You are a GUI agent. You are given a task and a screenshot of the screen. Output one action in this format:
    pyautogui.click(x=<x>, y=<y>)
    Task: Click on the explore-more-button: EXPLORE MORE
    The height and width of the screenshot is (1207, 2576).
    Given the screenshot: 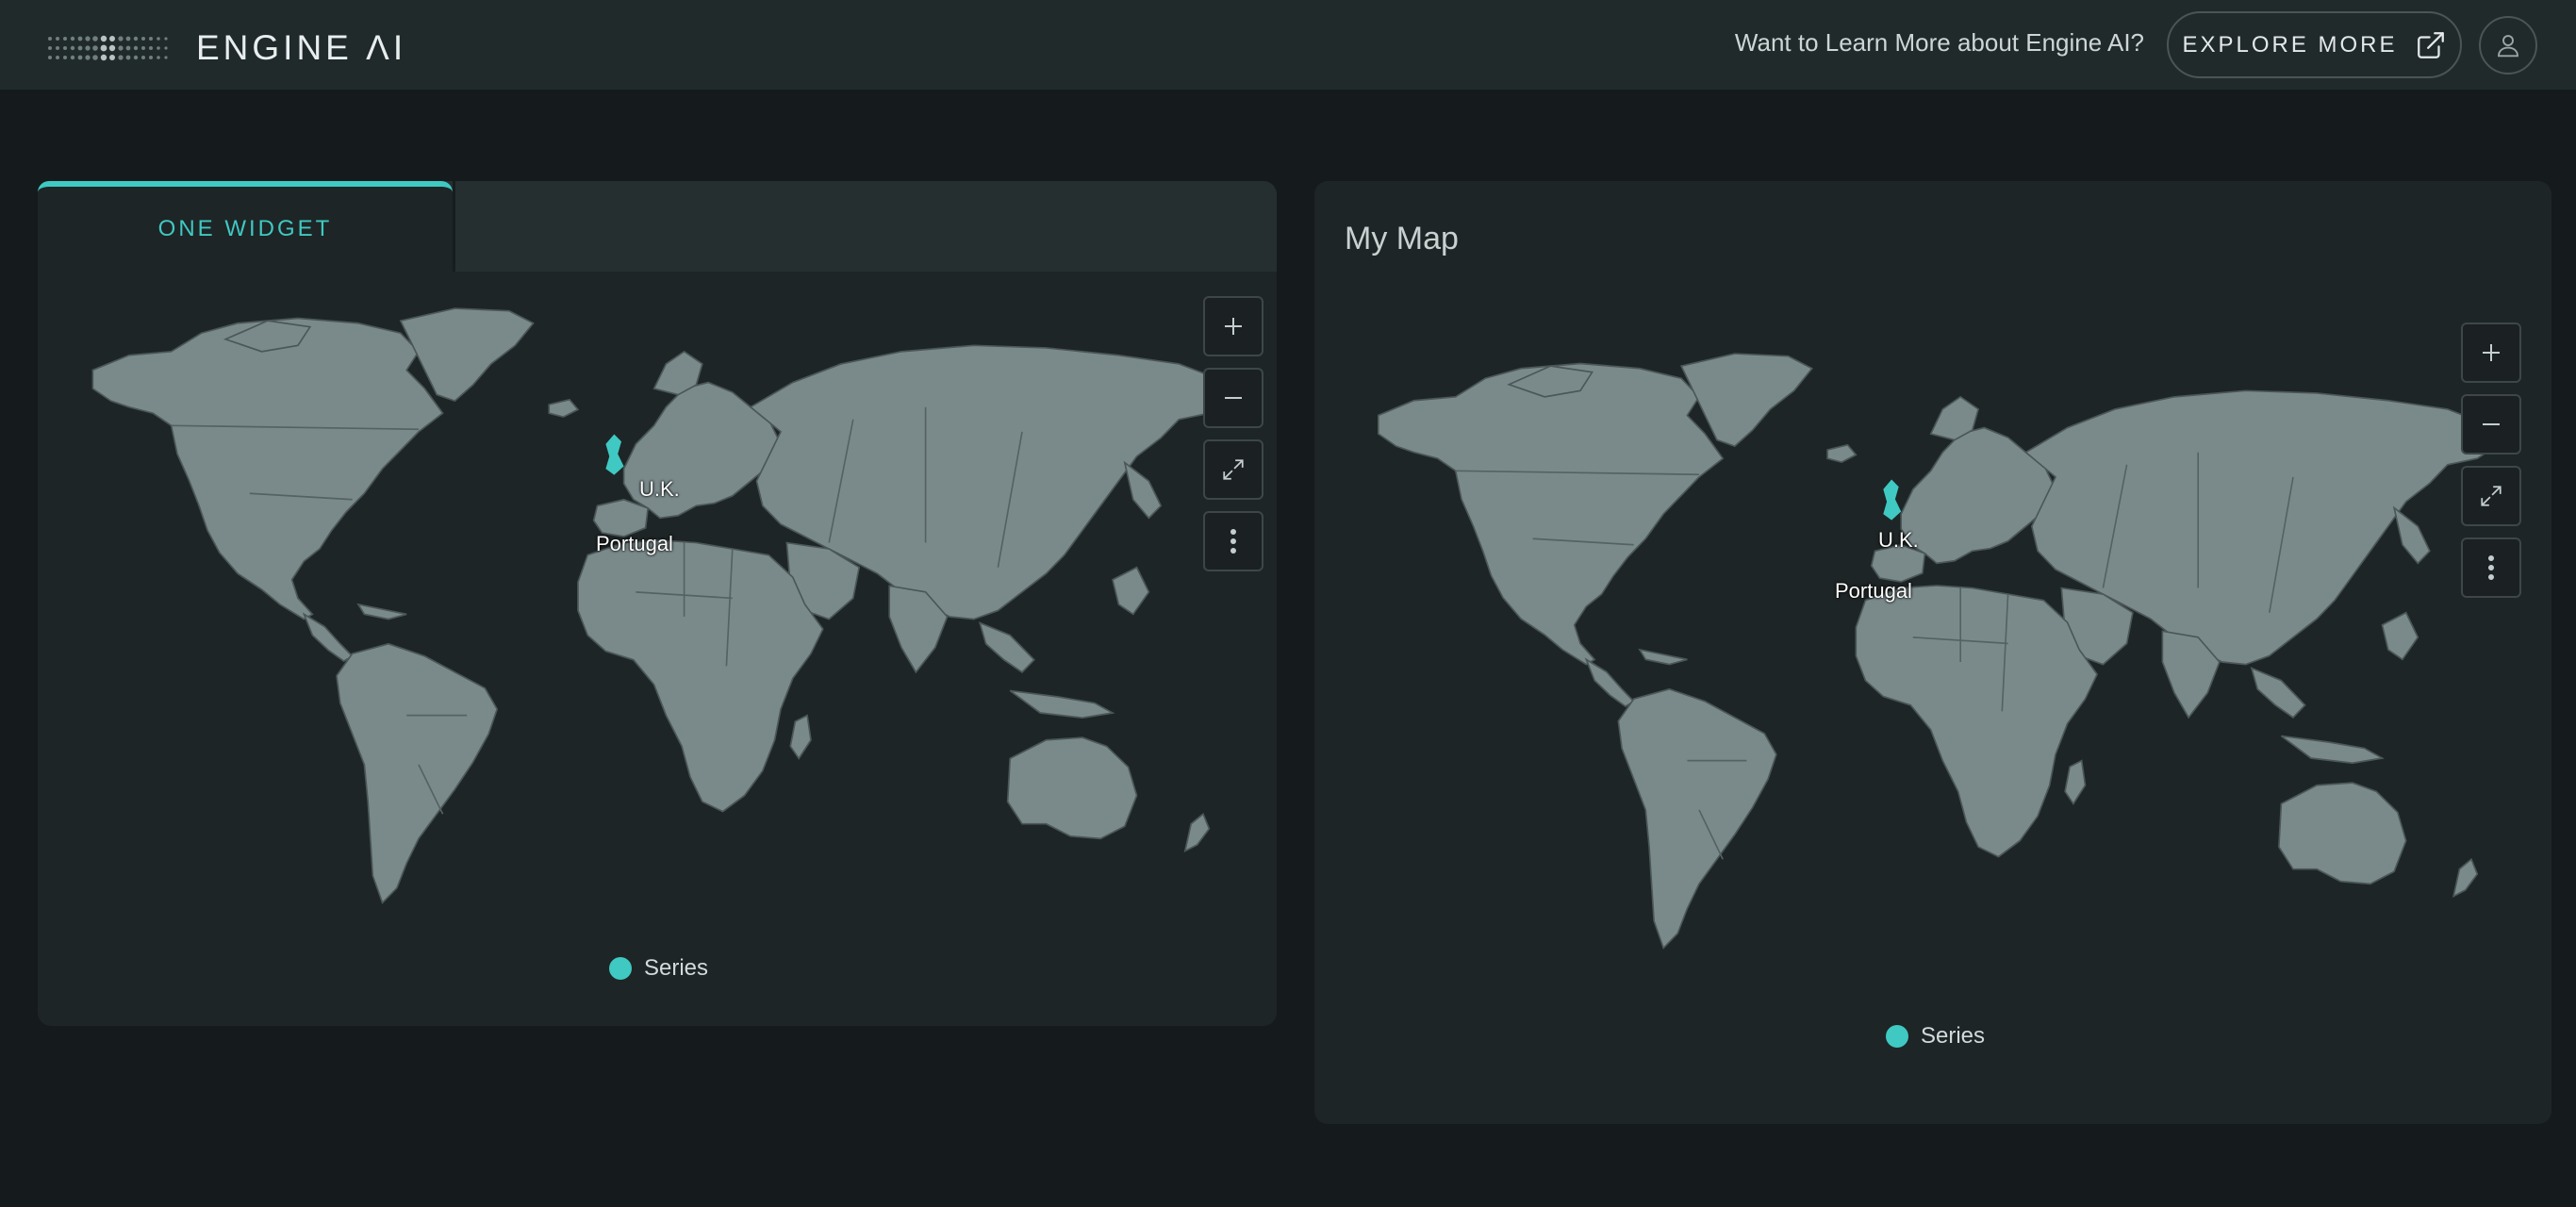 What is the action you would take?
    pyautogui.click(x=2314, y=44)
    